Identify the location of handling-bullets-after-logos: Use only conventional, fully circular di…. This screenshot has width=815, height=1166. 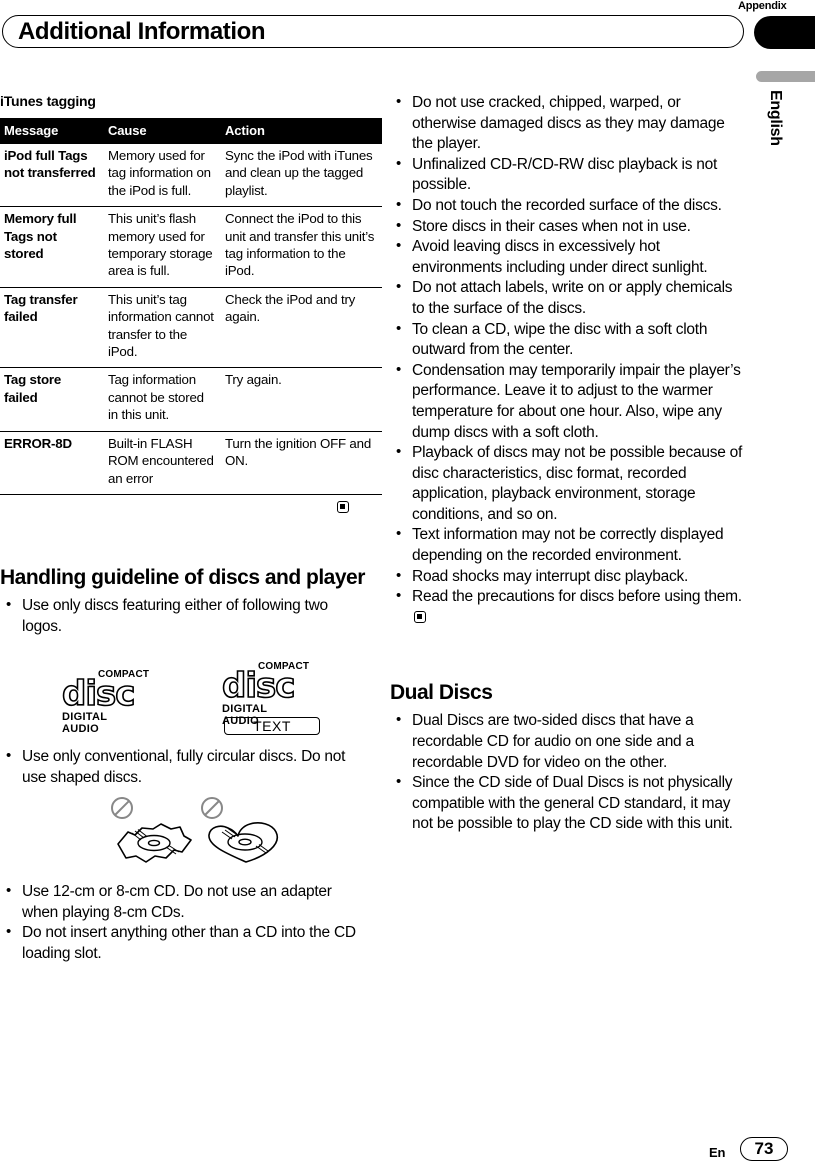
(182, 767).